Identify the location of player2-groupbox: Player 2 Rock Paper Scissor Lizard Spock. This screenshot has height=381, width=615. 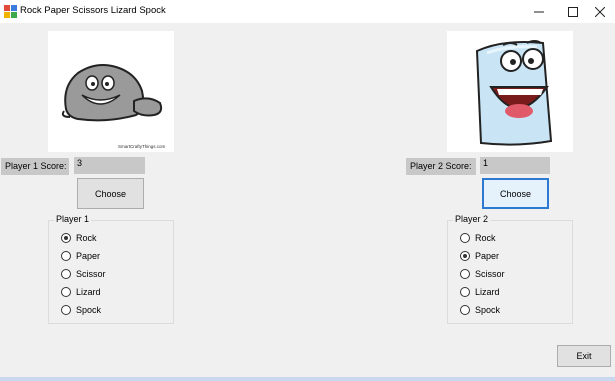
(510, 269).